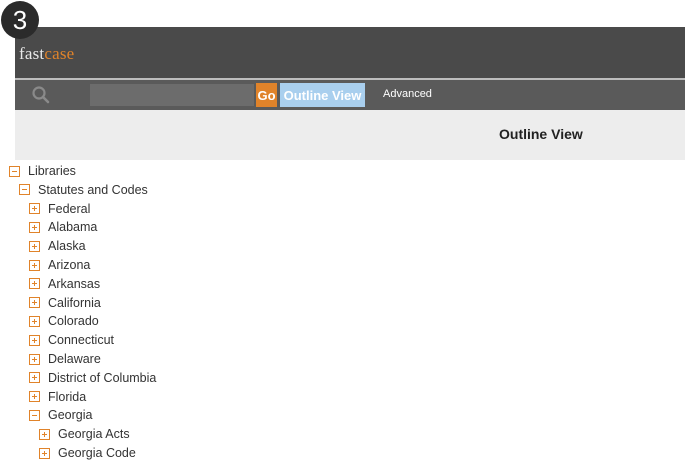 The width and height of the screenshot is (685, 462). Describe the element at coordinates (350, 135) in the screenshot. I see `page-title-bar: Outline View` at that location.